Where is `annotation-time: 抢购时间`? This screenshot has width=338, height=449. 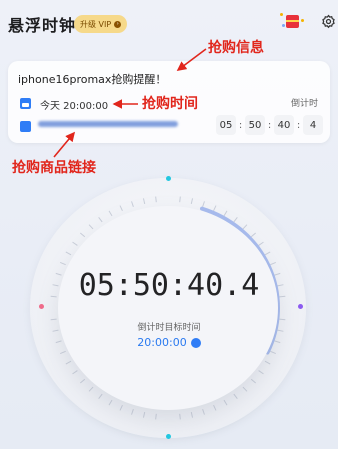
annotation-time: 抢购时间 is located at coordinates (170, 104).